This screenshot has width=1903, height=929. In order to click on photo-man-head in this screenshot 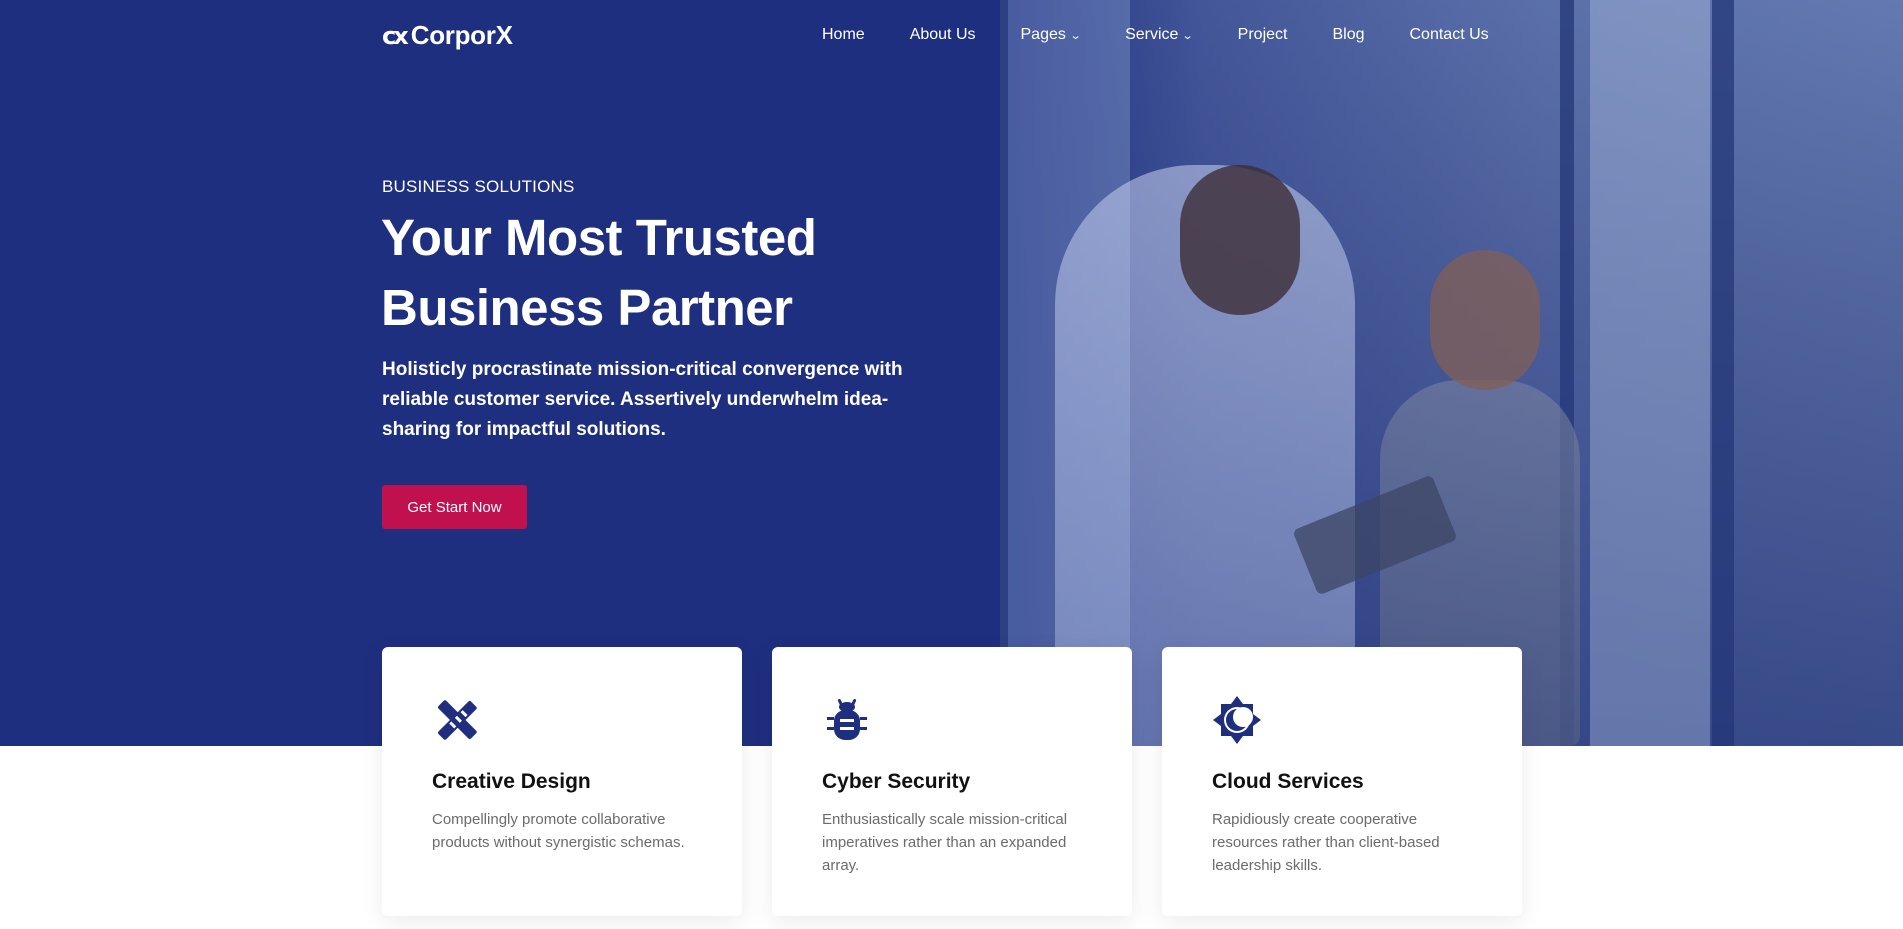, I will do `click(1240, 240)`.